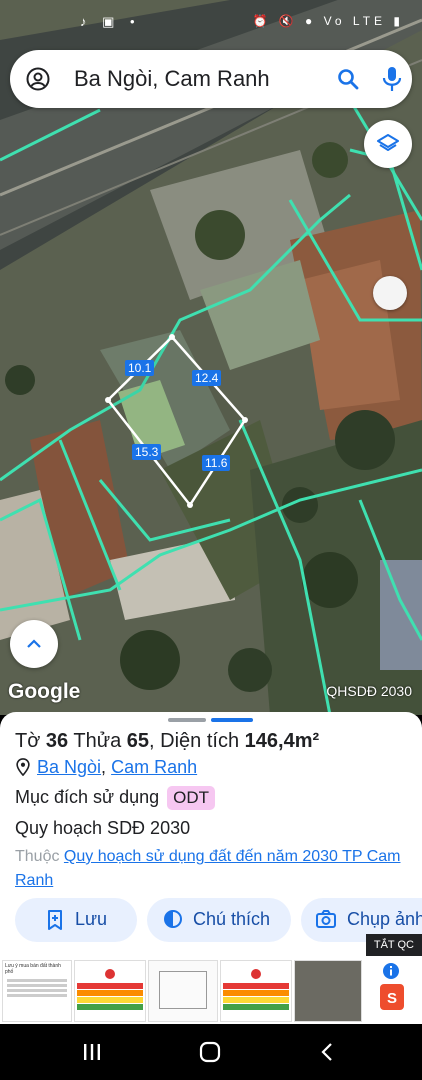 Image resolution: width=422 pixels, height=1080 pixels. I want to click on plot-prefix: Thửa, so click(97, 741).